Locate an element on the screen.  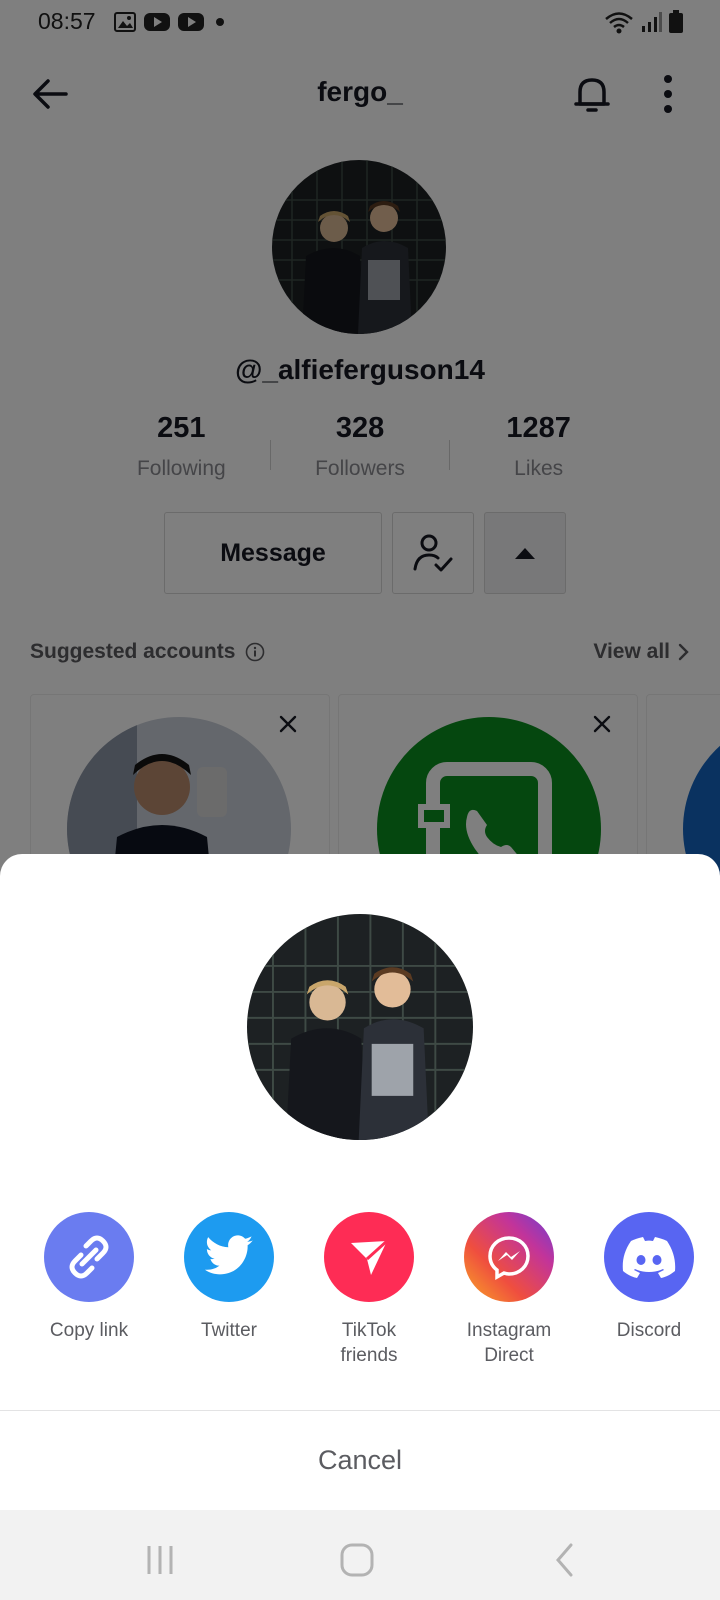
share-instagram-direct: Instagram Direct is located at coordinates (509, 1290).